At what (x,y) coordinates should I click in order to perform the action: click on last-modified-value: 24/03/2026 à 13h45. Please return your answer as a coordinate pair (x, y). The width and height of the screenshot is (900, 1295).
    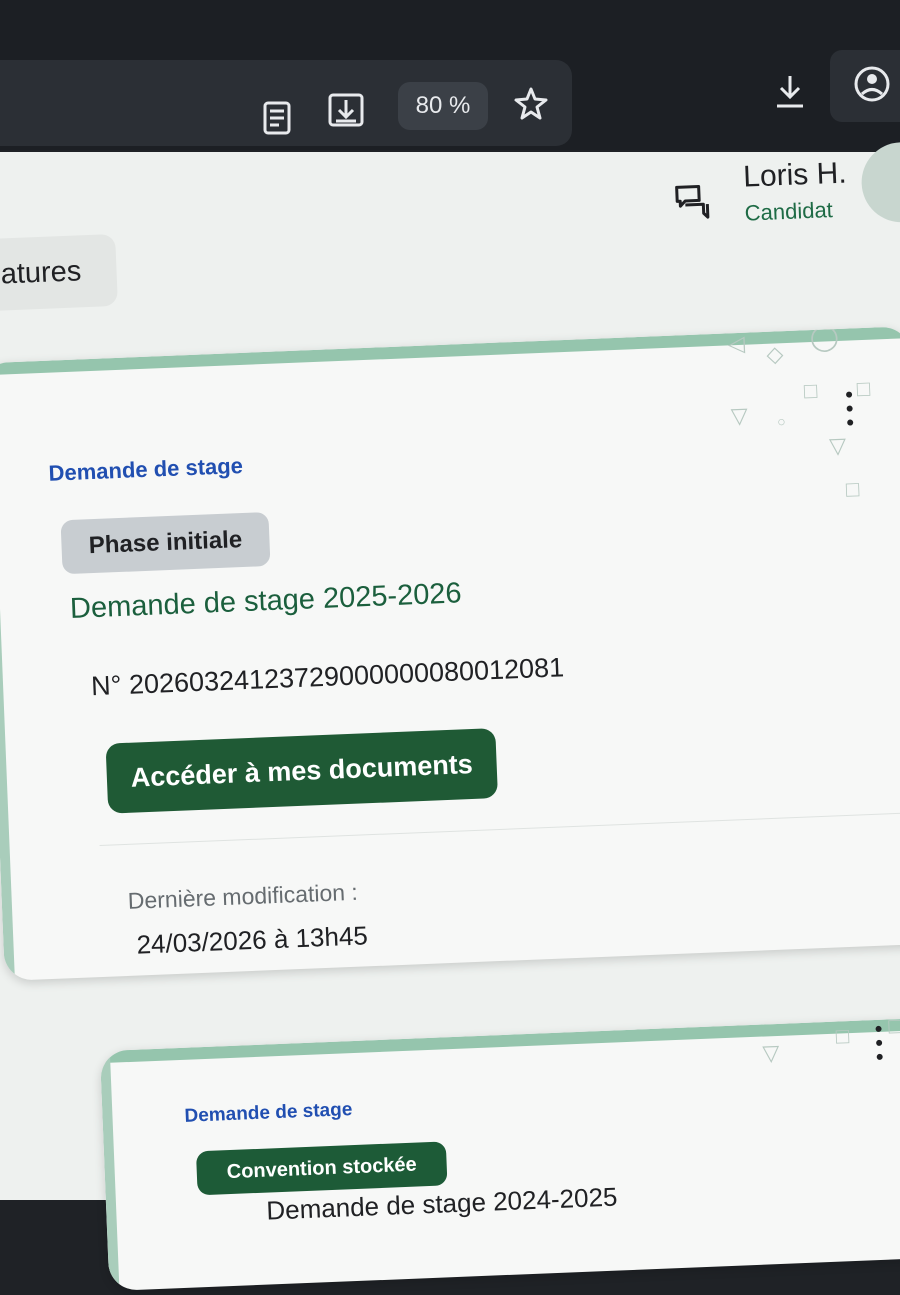
    Looking at the image, I should click on (252, 940).